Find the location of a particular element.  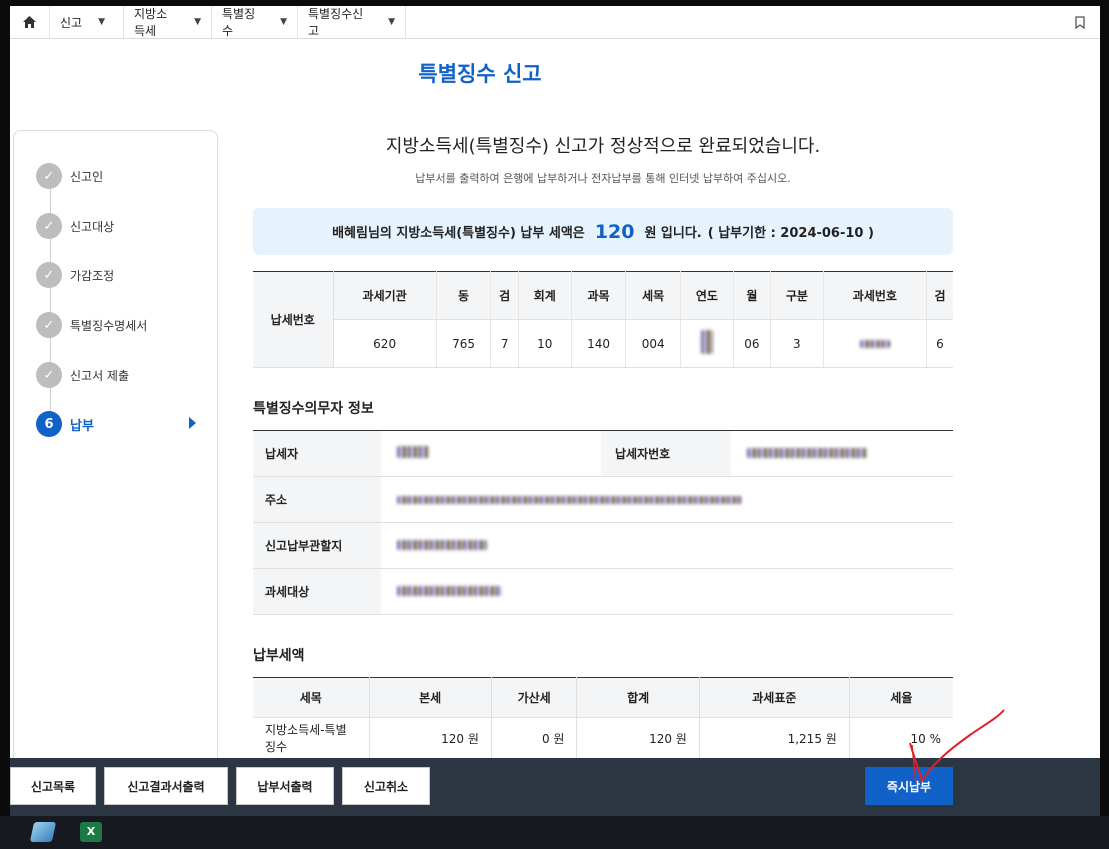

column-header: 동 is located at coordinates (464, 295).